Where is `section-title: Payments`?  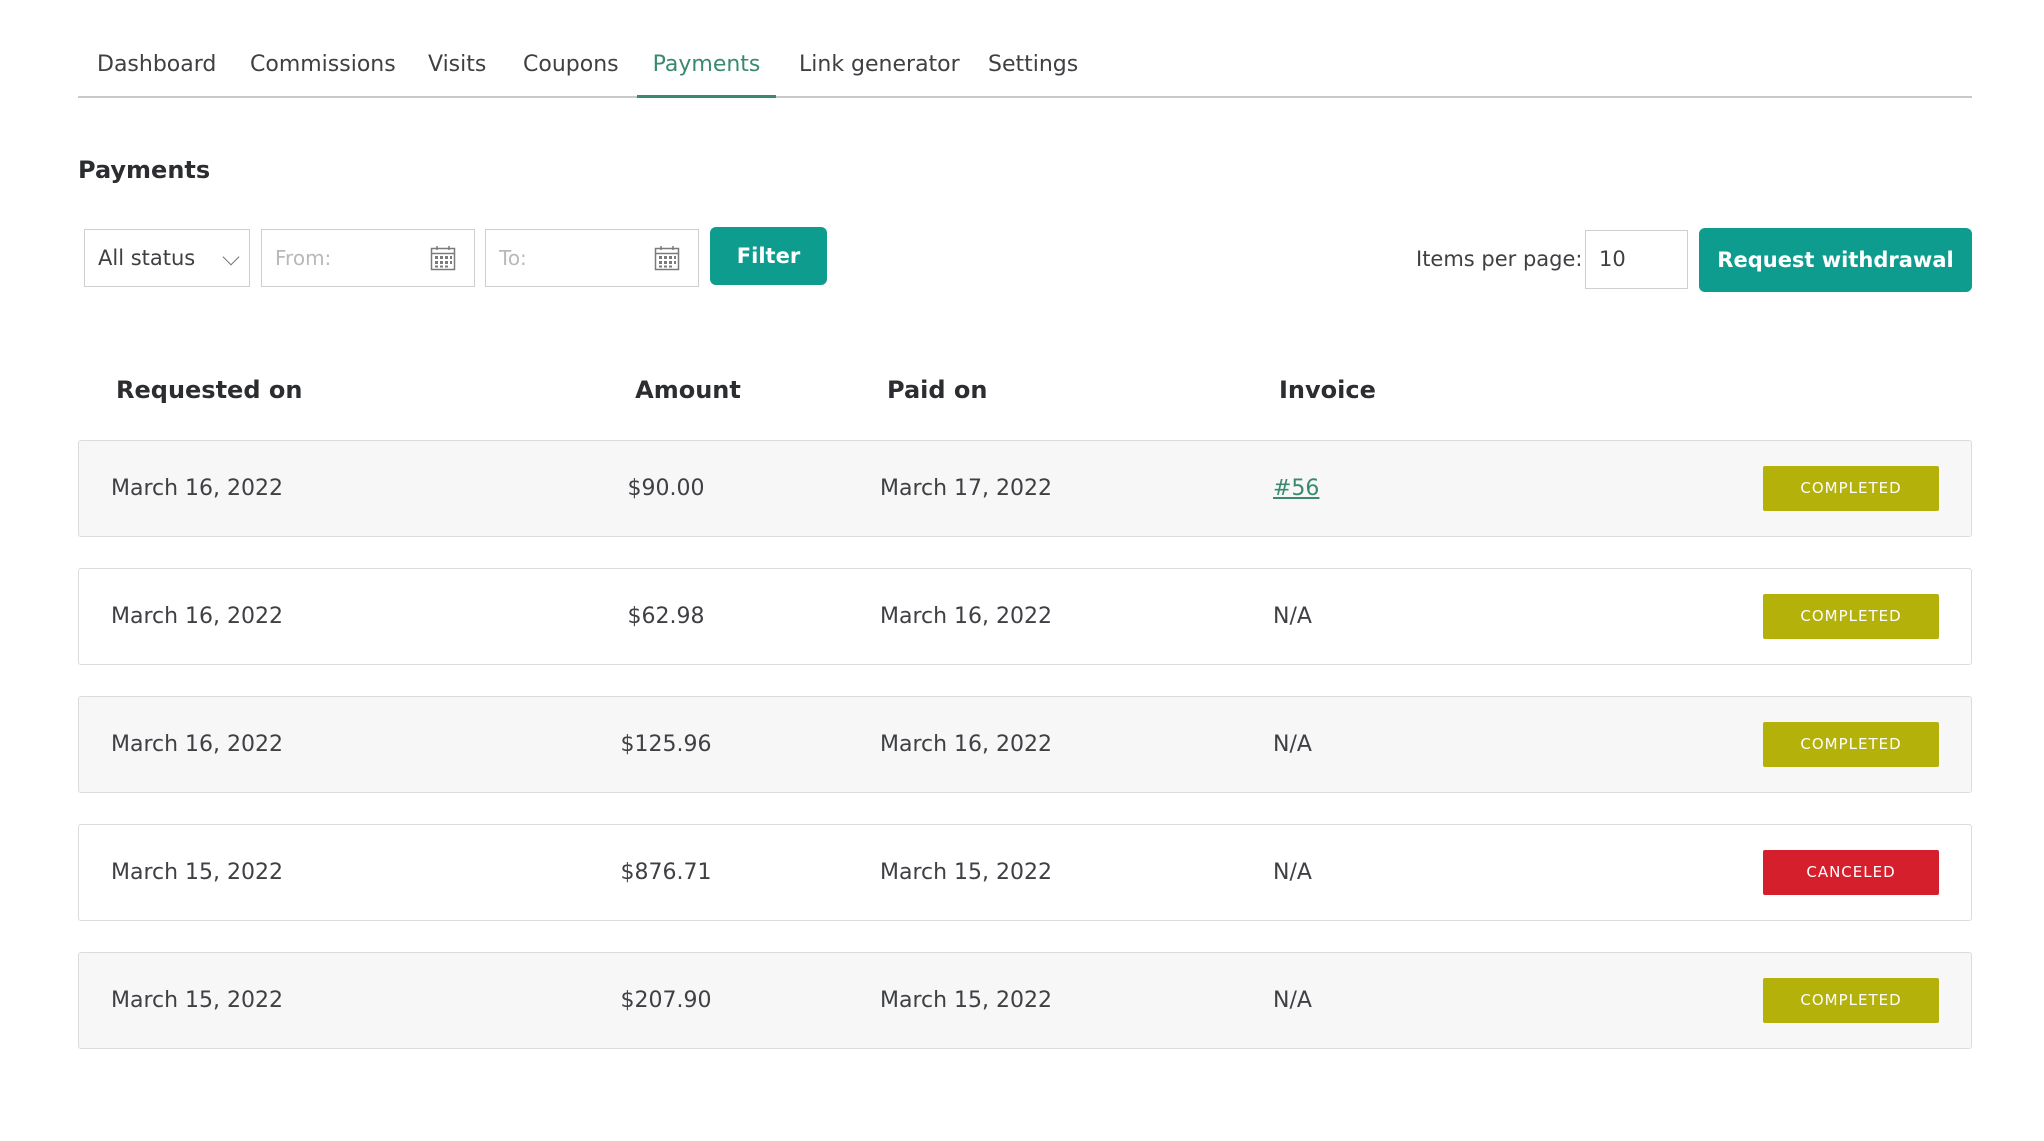 section-title: Payments is located at coordinates (144, 170).